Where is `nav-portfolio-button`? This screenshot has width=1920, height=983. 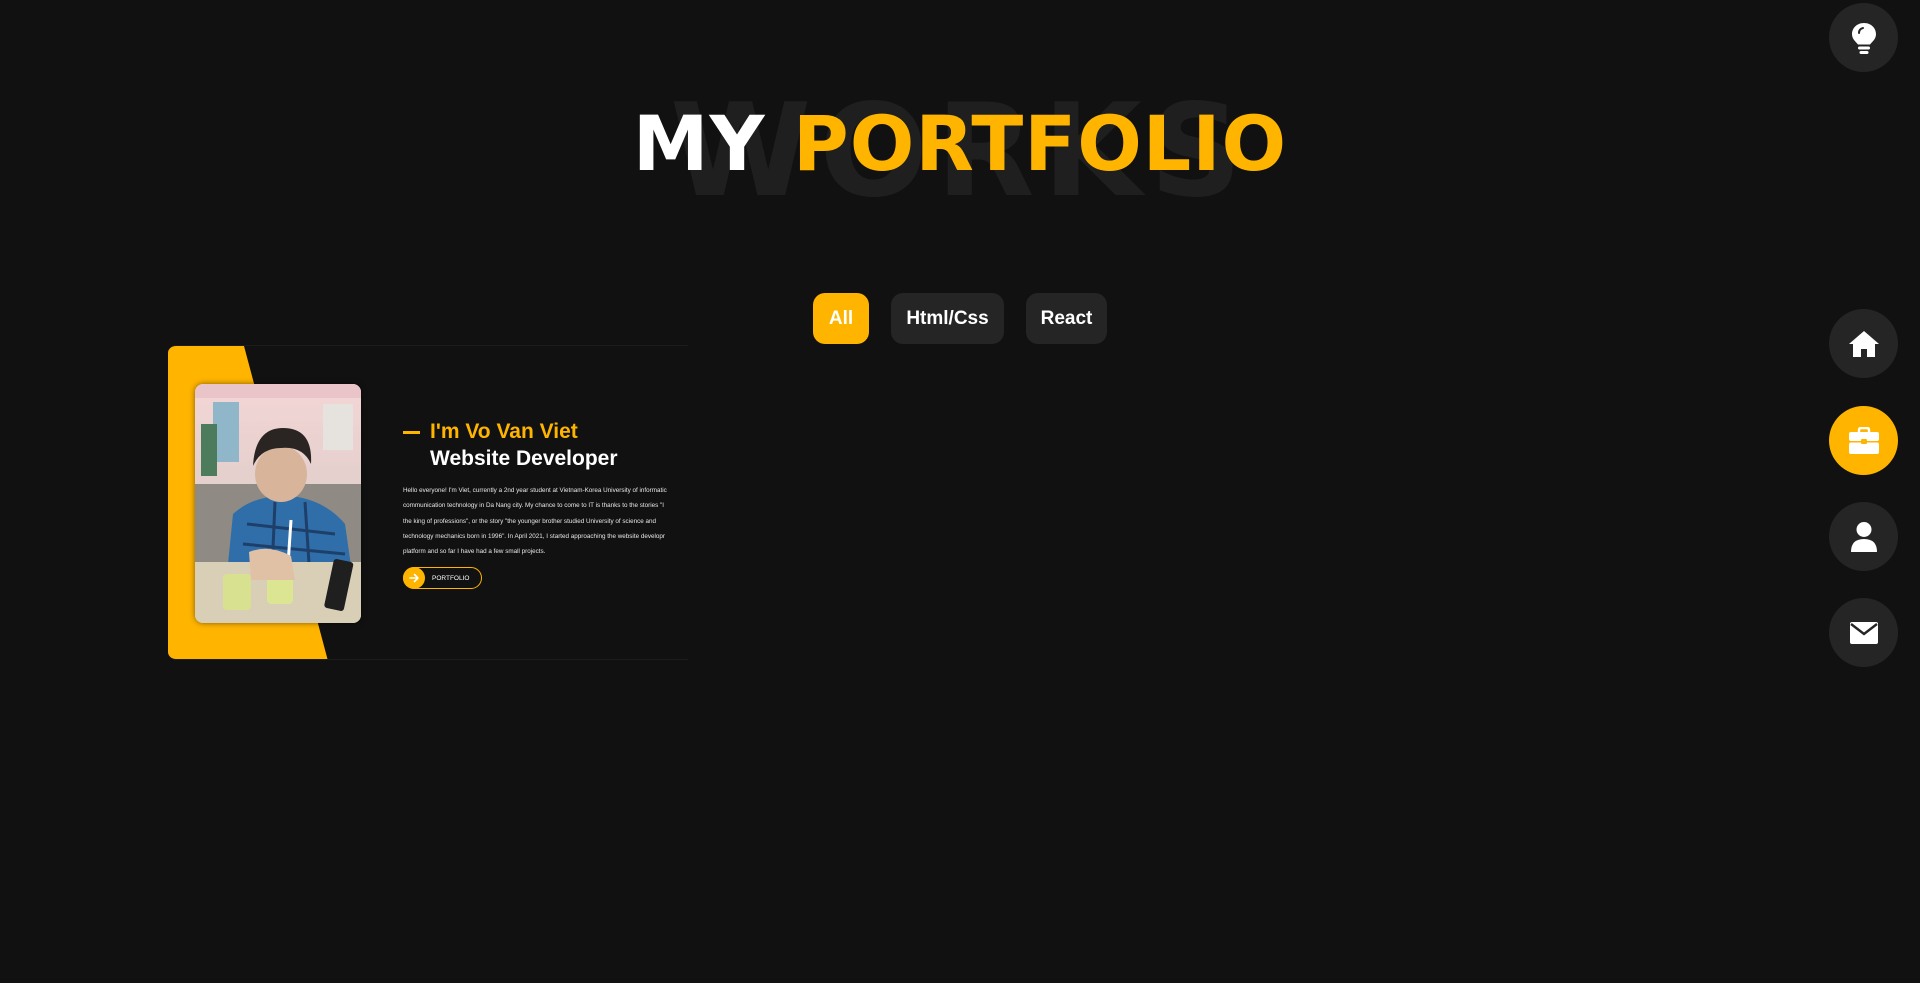 nav-portfolio-button is located at coordinates (1863, 440).